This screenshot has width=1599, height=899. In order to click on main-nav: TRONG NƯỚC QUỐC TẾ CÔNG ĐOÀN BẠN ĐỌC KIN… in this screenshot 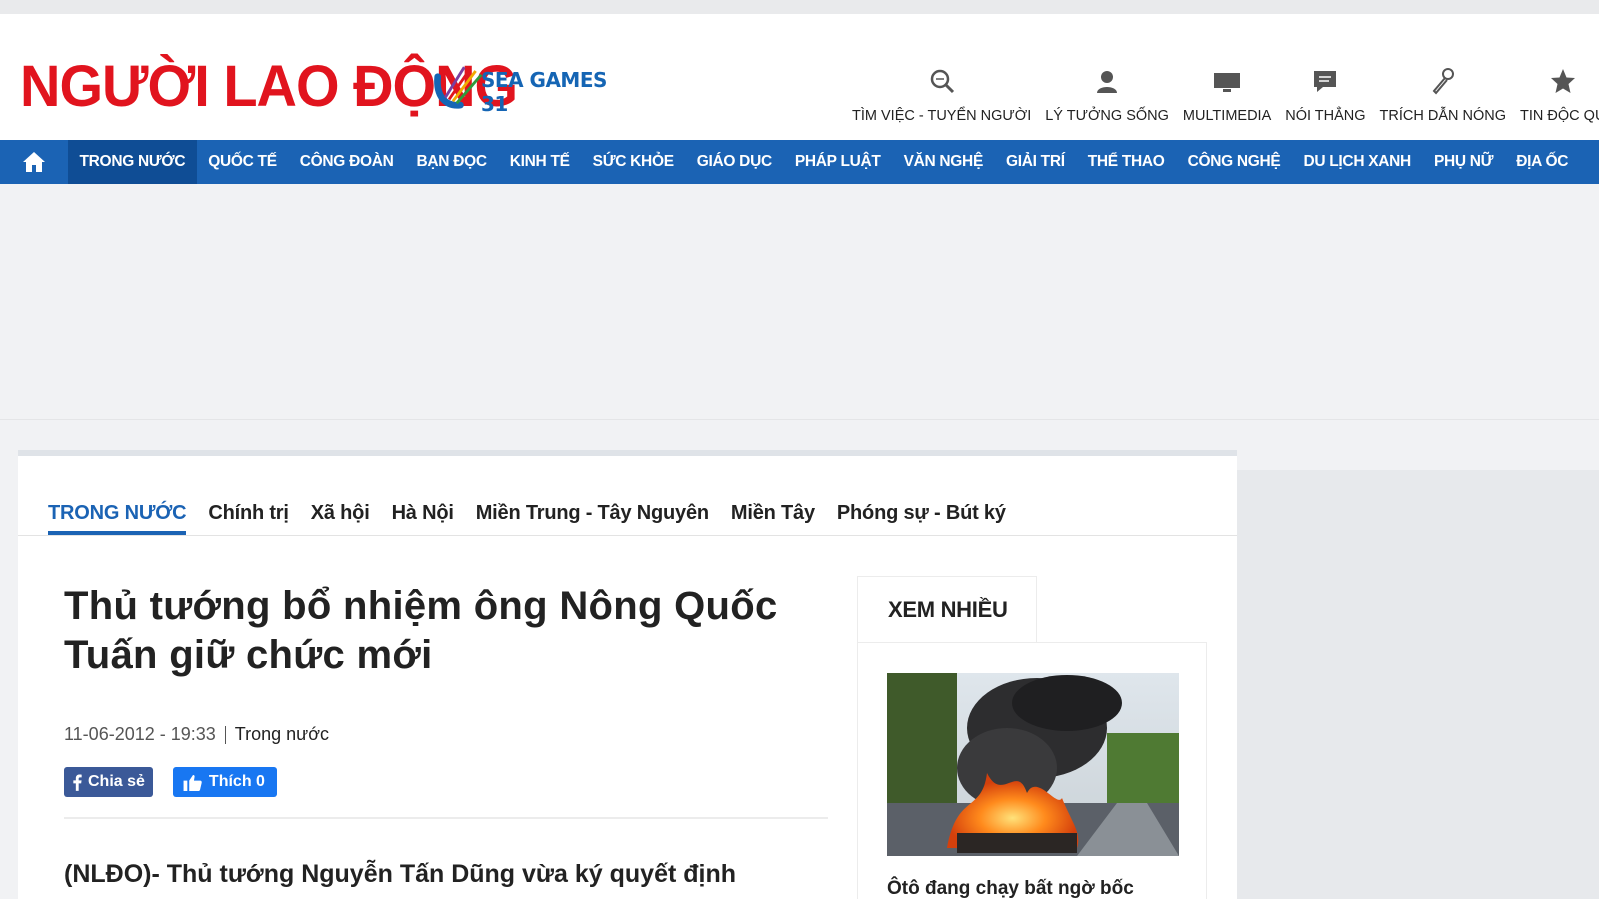, I will do `click(799, 162)`.